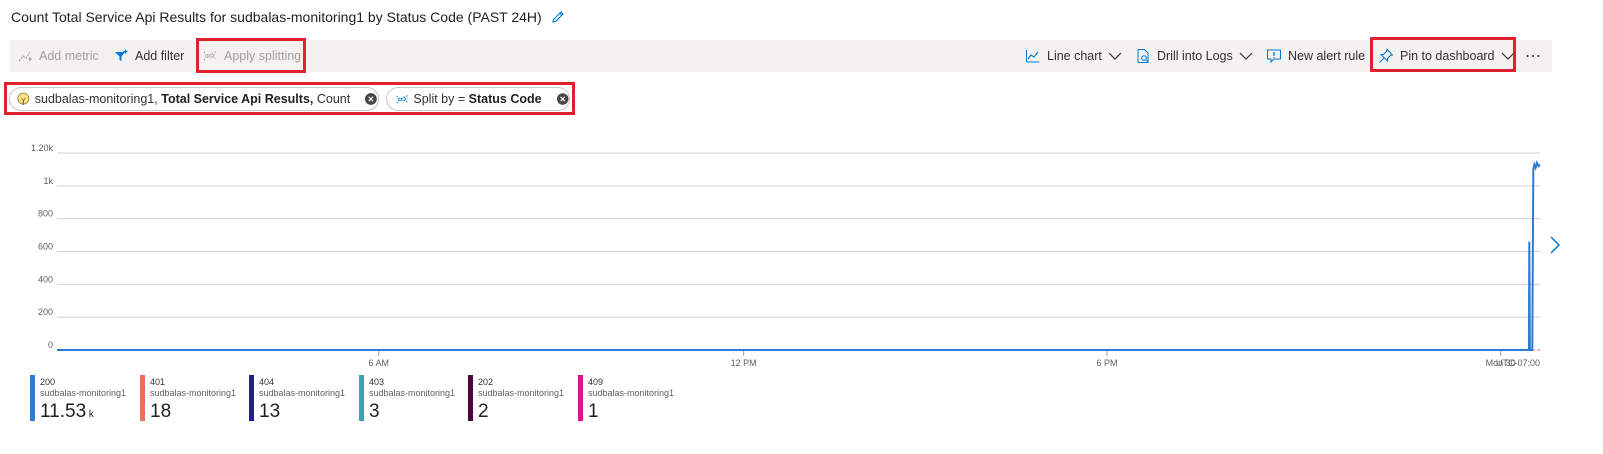 The image size is (1603, 454). I want to click on legend-value: 18, so click(160, 412).